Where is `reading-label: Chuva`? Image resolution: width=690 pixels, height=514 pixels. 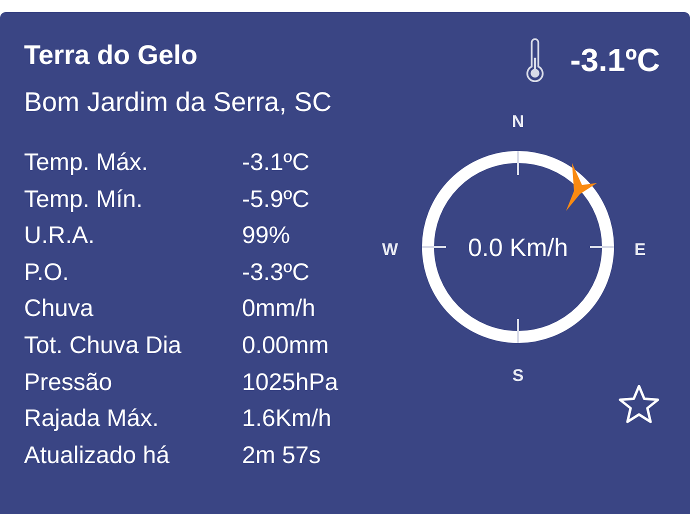 reading-label: Chuva is located at coordinates (59, 309).